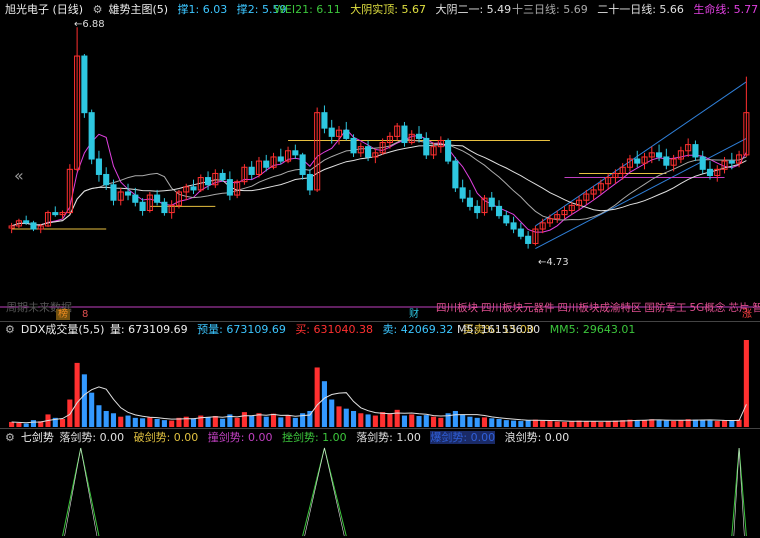  What do you see at coordinates (395, 10) in the screenshot?
I see `main-header-right: WEI21: 6.11 大阴实顶: 5.67 大阴二一: 5.49` at bounding box center [395, 10].